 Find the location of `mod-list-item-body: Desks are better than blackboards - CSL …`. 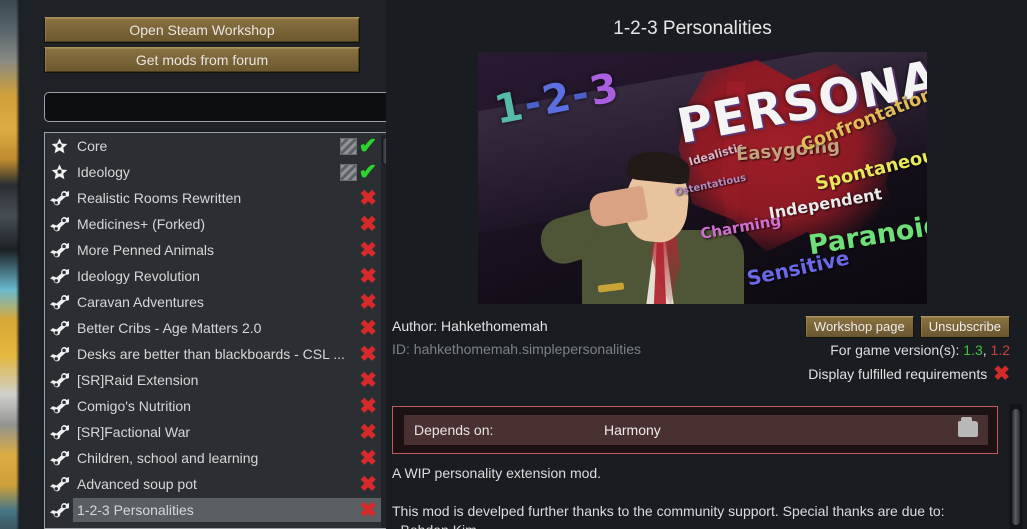

mod-list-item-body: Desks are better than blackboards - CSL … is located at coordinates (227, 354).